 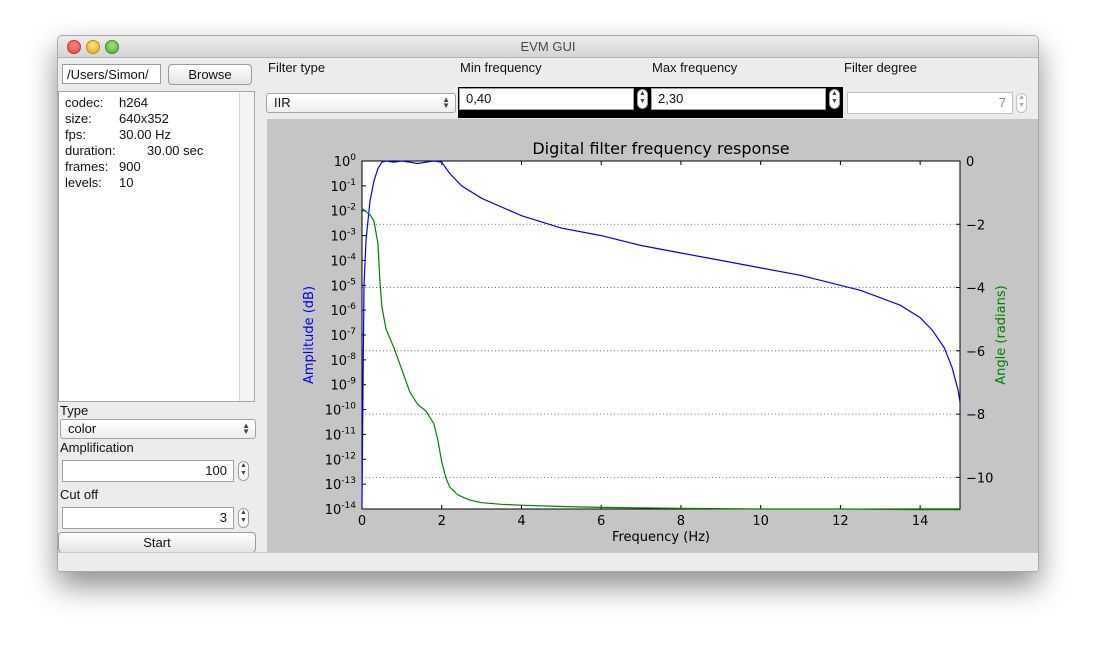 I want to click on y-tick-label: 10-14, so click(x=341, y=509).